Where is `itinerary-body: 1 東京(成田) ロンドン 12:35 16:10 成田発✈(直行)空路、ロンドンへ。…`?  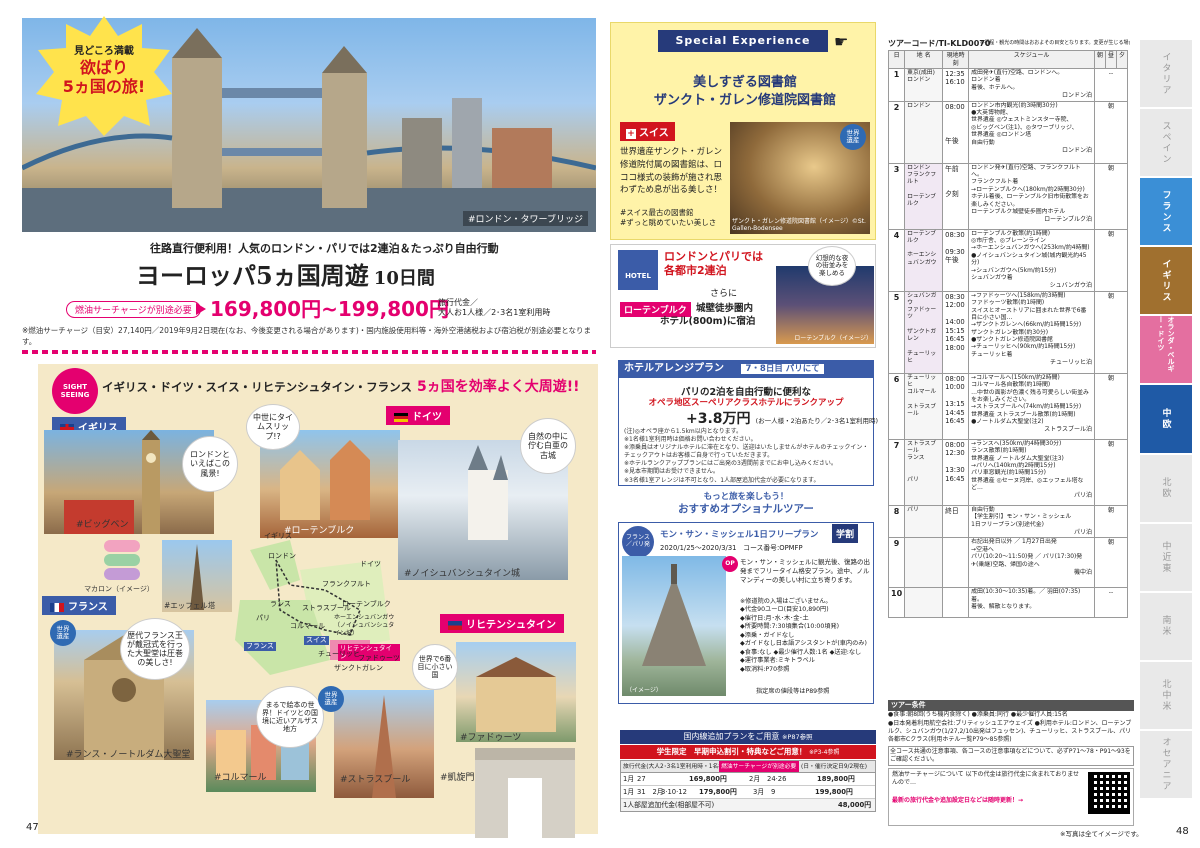
itinerary-body: 1 東京(成田) ロンドン 12:35 16:10 成田発✈(直行)空路、ロンドンへ。… is located at coordinates (1008, 343).